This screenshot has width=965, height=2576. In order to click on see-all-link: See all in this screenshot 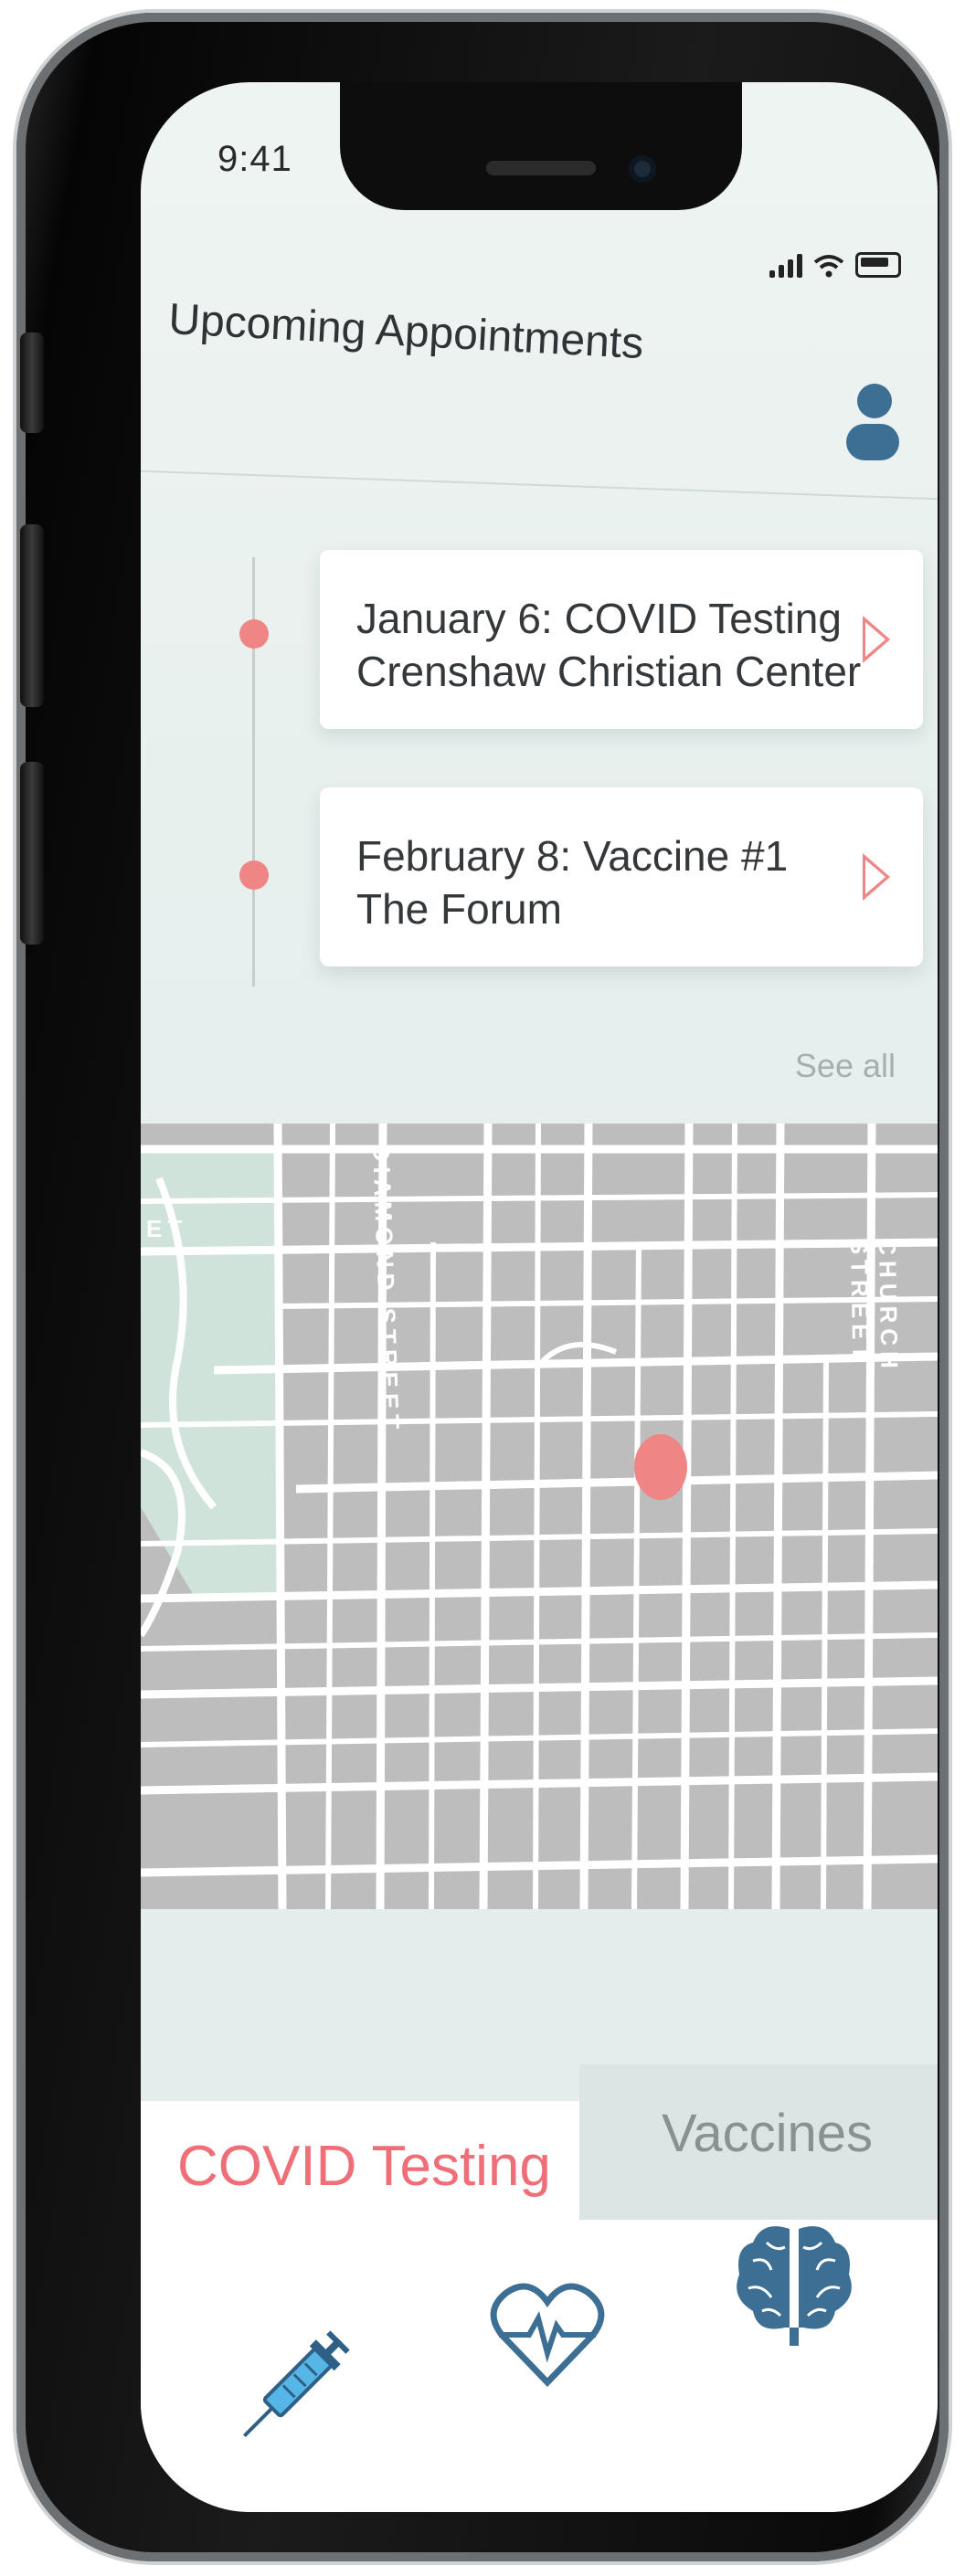, I will do `click(845, 1066)`.